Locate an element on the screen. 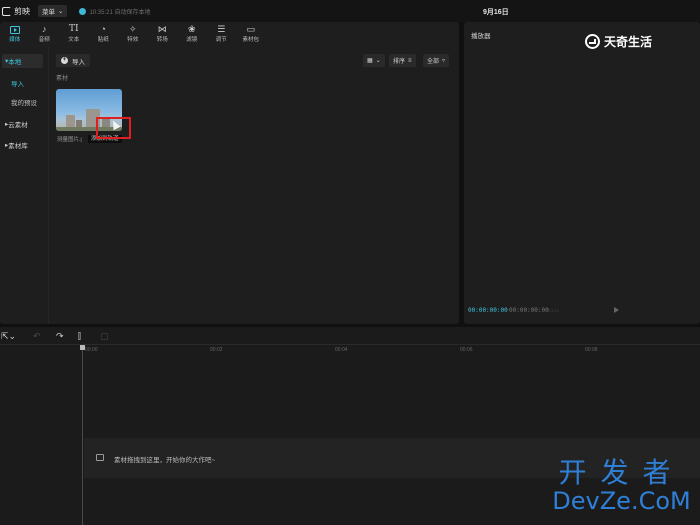 The height and width of the screenshot is (525, 700). filter-button: 全部 ▿ is located at coordinates (436, 60).